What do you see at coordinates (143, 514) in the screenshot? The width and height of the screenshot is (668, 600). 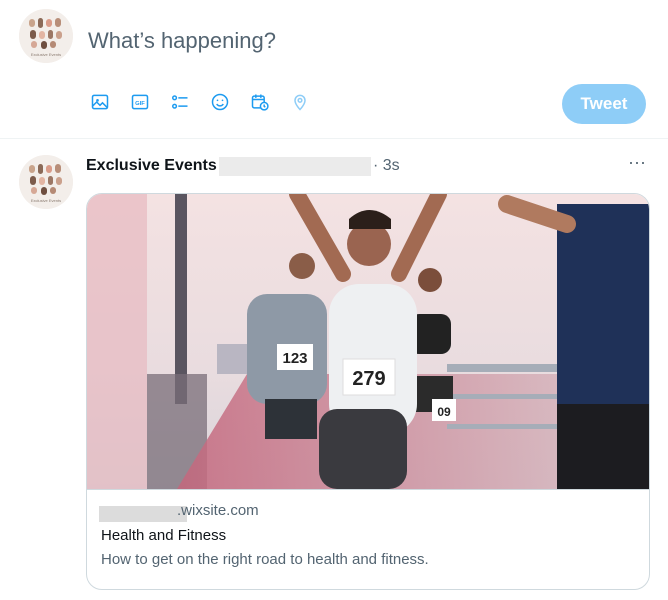 I see `redacted-domain` at bounding box center [143, 514].